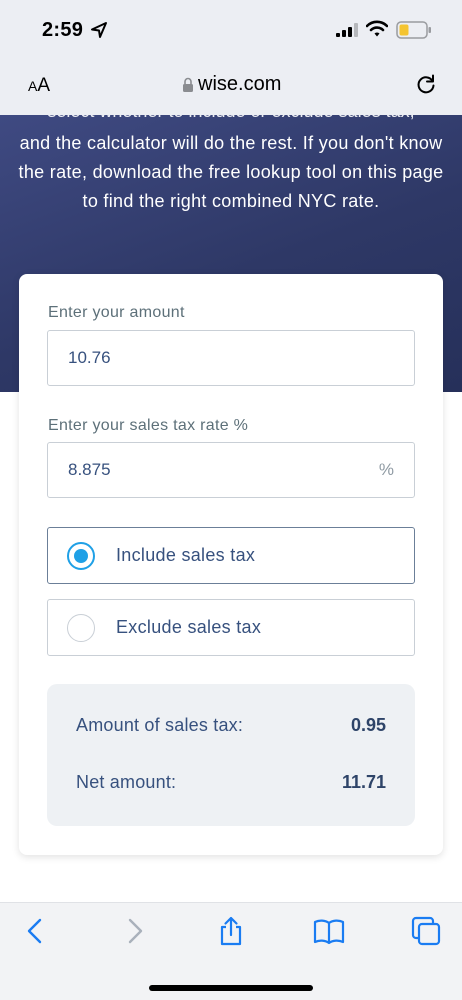 This screenshot has height=1000, width=462. Describe the element at coordinates (39, 86) in the screenshot. I see `reader-options-button: AA` at that location.